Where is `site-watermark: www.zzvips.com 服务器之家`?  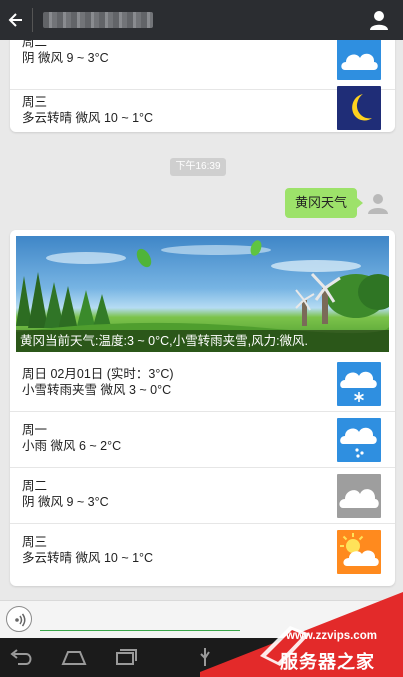
site-watermark: www.zzvips.com 服务器之家 is located at coordinates (301, 631).